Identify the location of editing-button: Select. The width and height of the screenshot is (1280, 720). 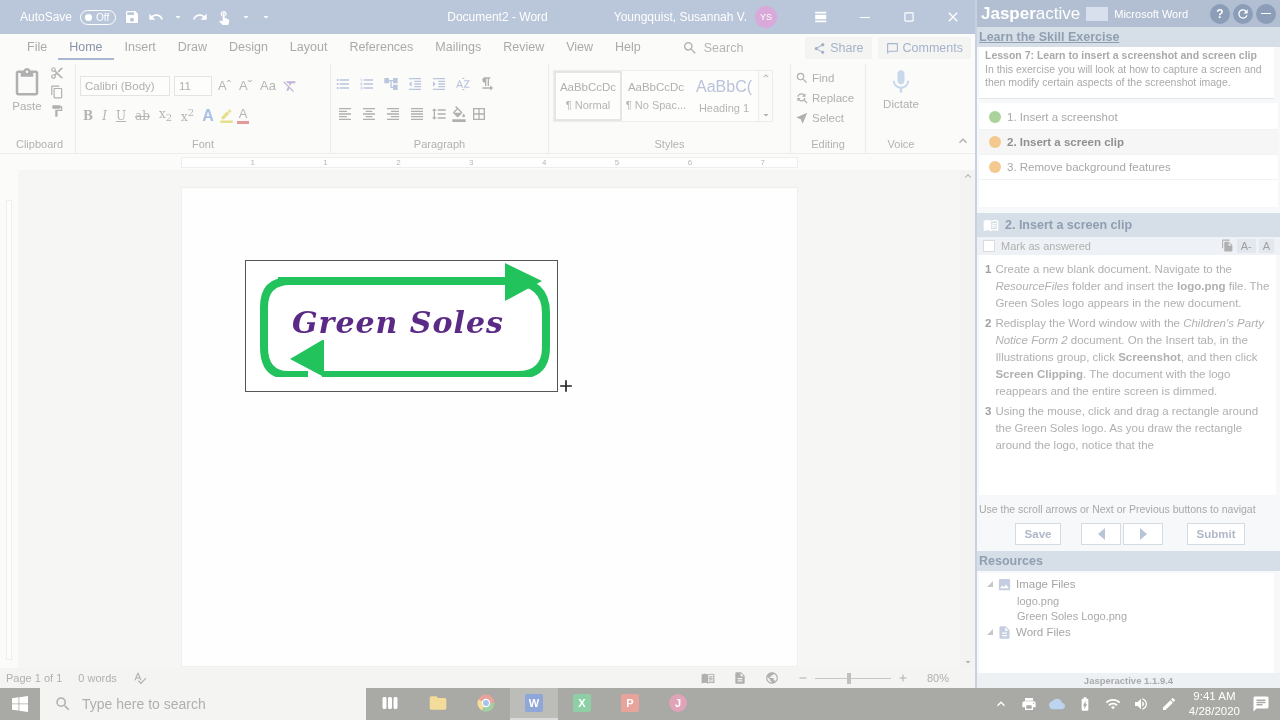
(819, 118).